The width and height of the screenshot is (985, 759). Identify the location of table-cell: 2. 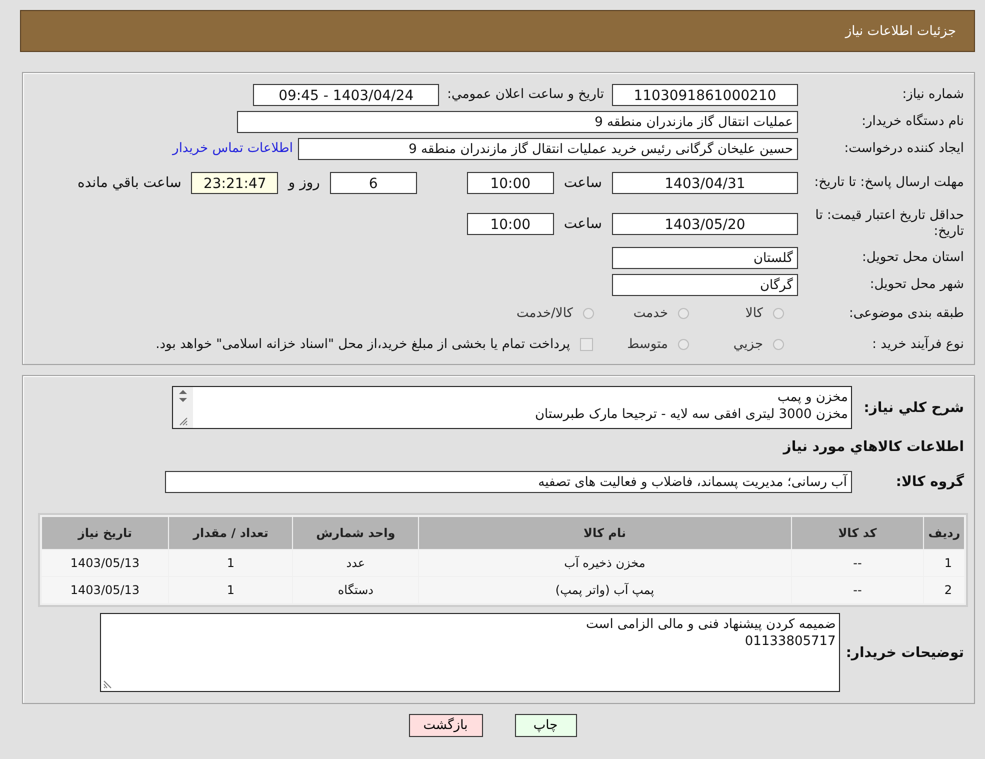
(944, 590).